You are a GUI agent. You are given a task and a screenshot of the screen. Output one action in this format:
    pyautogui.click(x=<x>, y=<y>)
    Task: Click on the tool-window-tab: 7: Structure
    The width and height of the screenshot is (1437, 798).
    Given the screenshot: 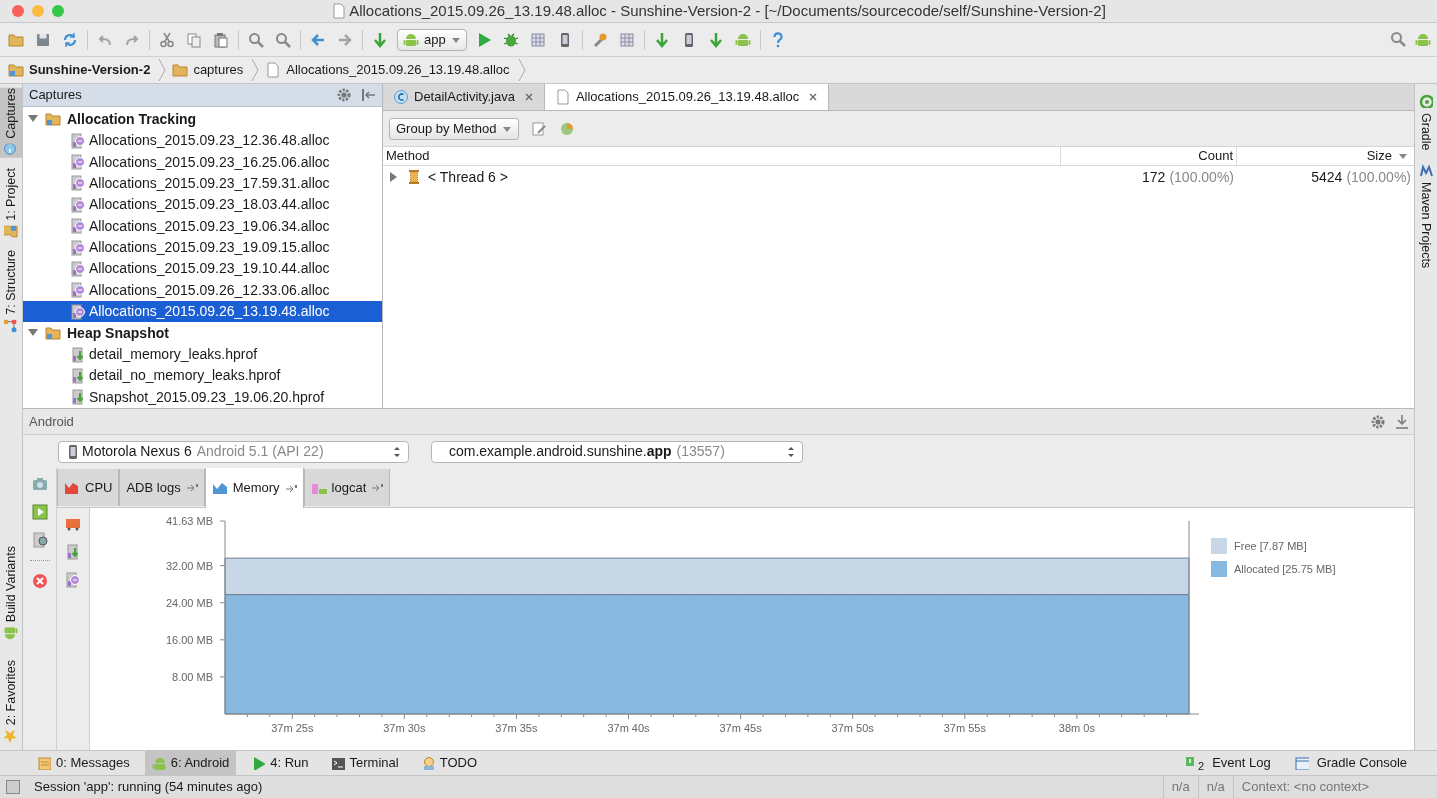 What is the action you would take?
    pyautogui.click(x=11, y=291)
    